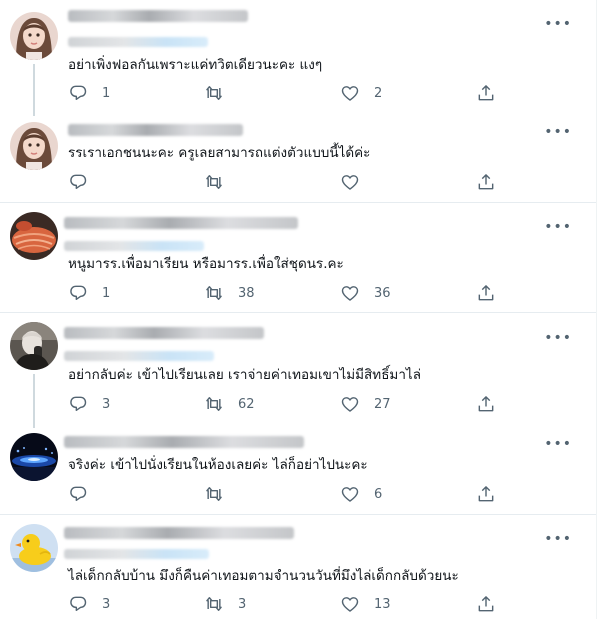 The height and width of the screenshot is (619, 597). What do you see at coordinates (229, 293) in the screenshot?
I see `retweet-button: 38` at bounding box center [229, 293].